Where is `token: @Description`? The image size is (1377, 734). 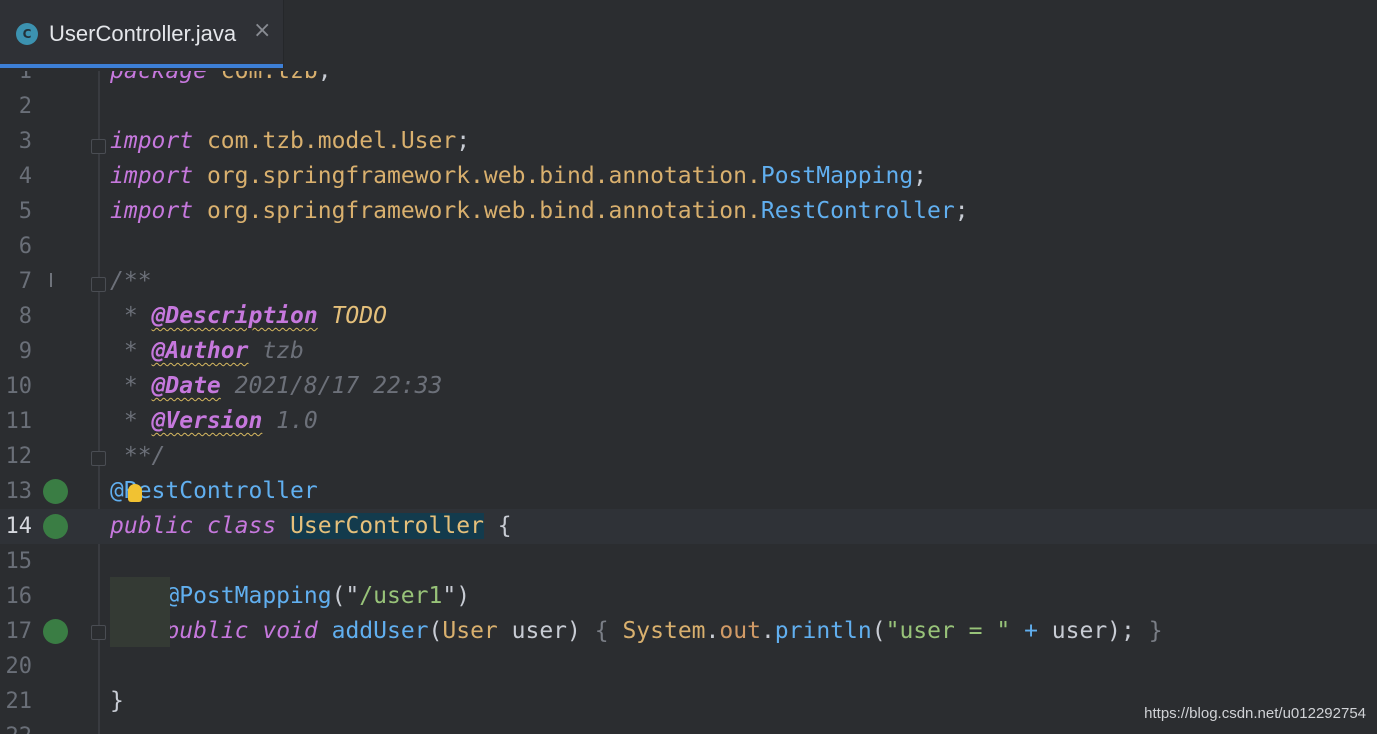 token: @Description is located at coordinates (234, 316).